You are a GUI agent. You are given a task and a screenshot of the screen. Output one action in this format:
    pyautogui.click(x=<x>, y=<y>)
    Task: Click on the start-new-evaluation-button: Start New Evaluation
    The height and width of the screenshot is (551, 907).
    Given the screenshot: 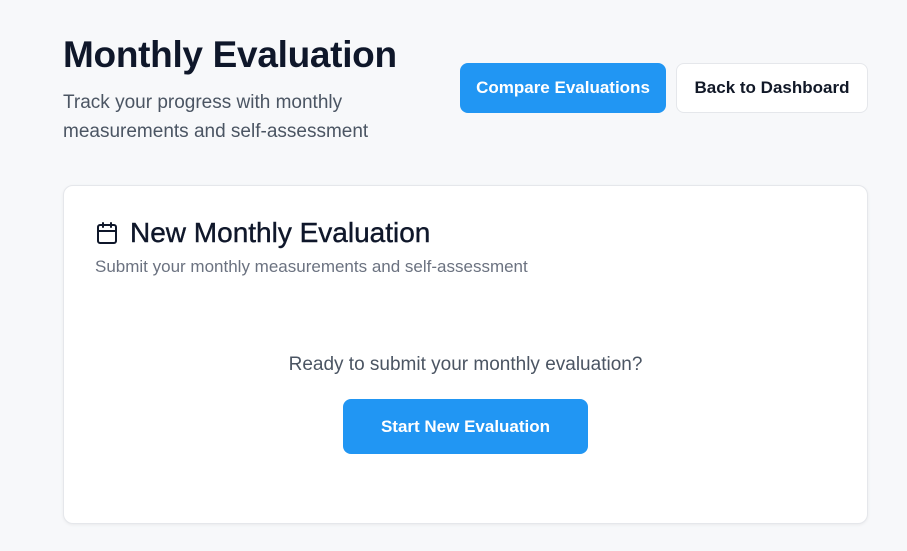 What is the action you would take?
    pyautogui.click(x=465, y=426)
    